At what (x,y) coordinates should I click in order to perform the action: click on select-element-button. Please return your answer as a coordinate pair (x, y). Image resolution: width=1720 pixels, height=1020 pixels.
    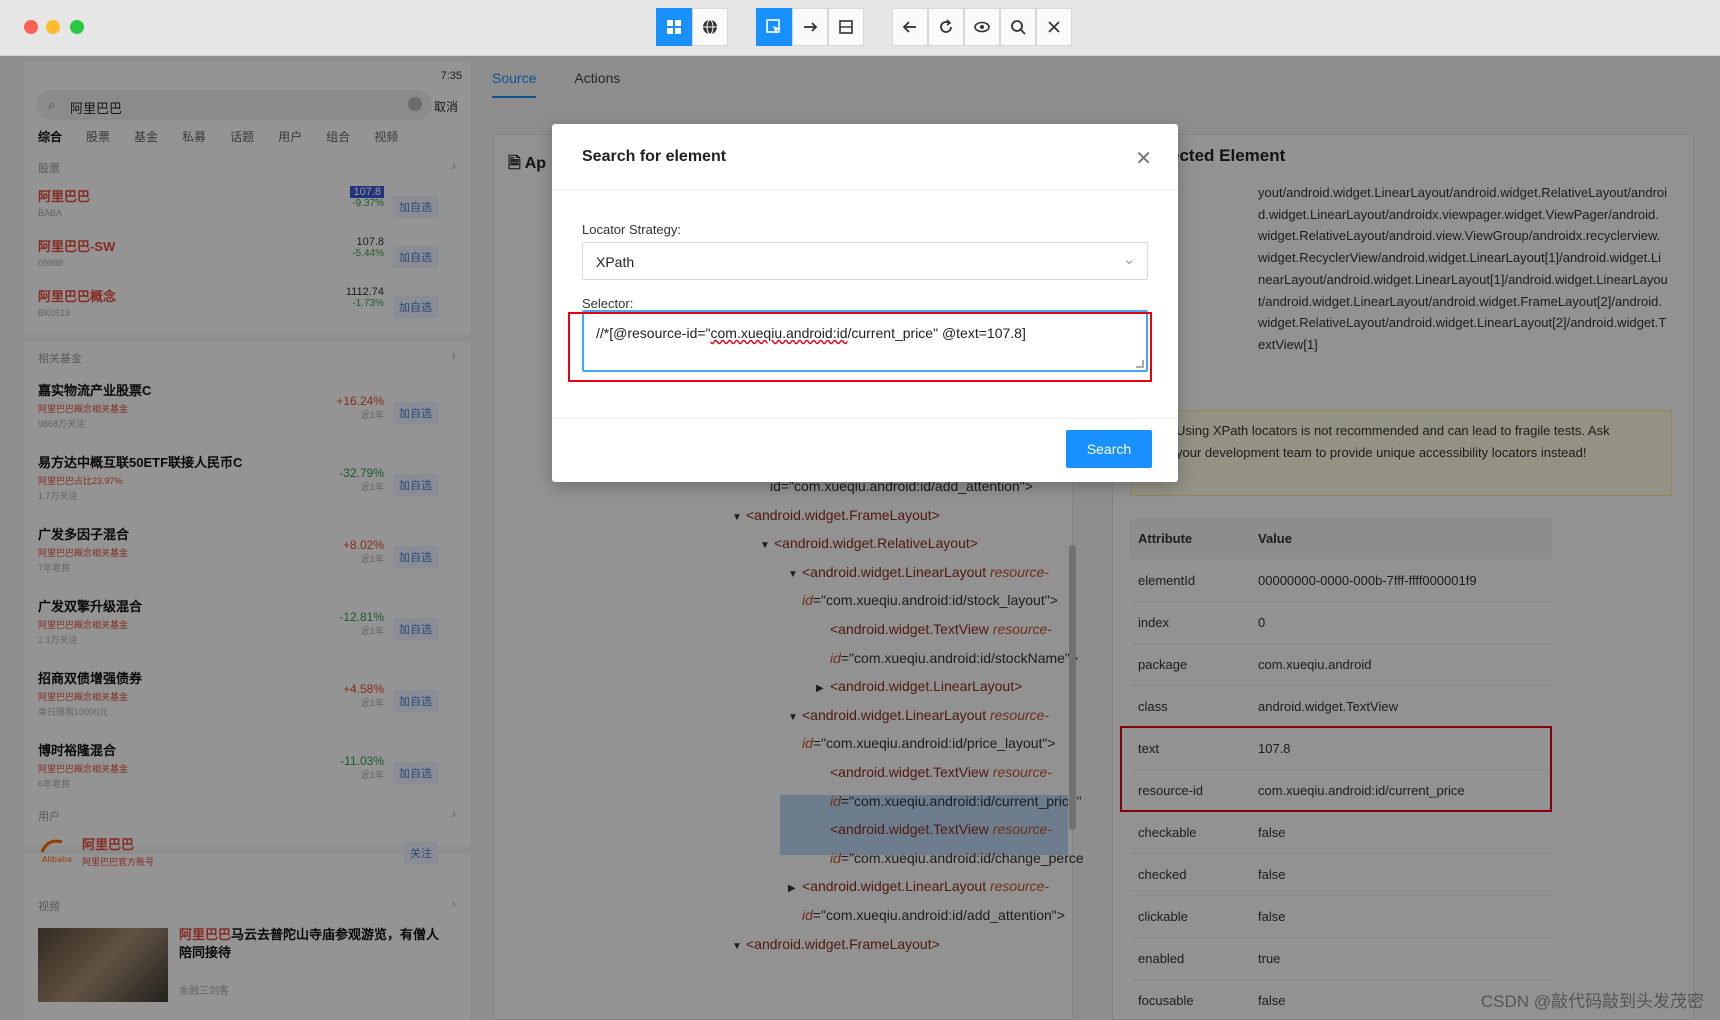
    Looking at the image, I should click on (774, 27).